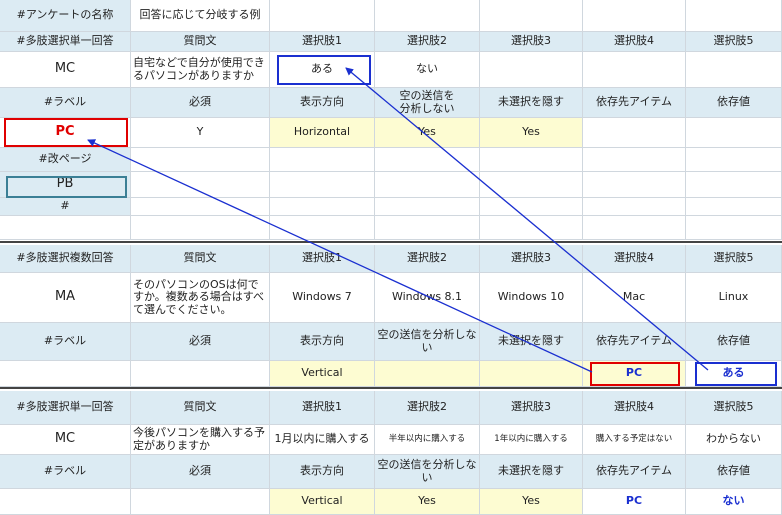 Image resolution: width=782 pixels, height=515 pixels. What do you see at coordinates (200, 259) in the screenshot?
I see `b2-header-2: 質問文` at bounding box center [200, 259].